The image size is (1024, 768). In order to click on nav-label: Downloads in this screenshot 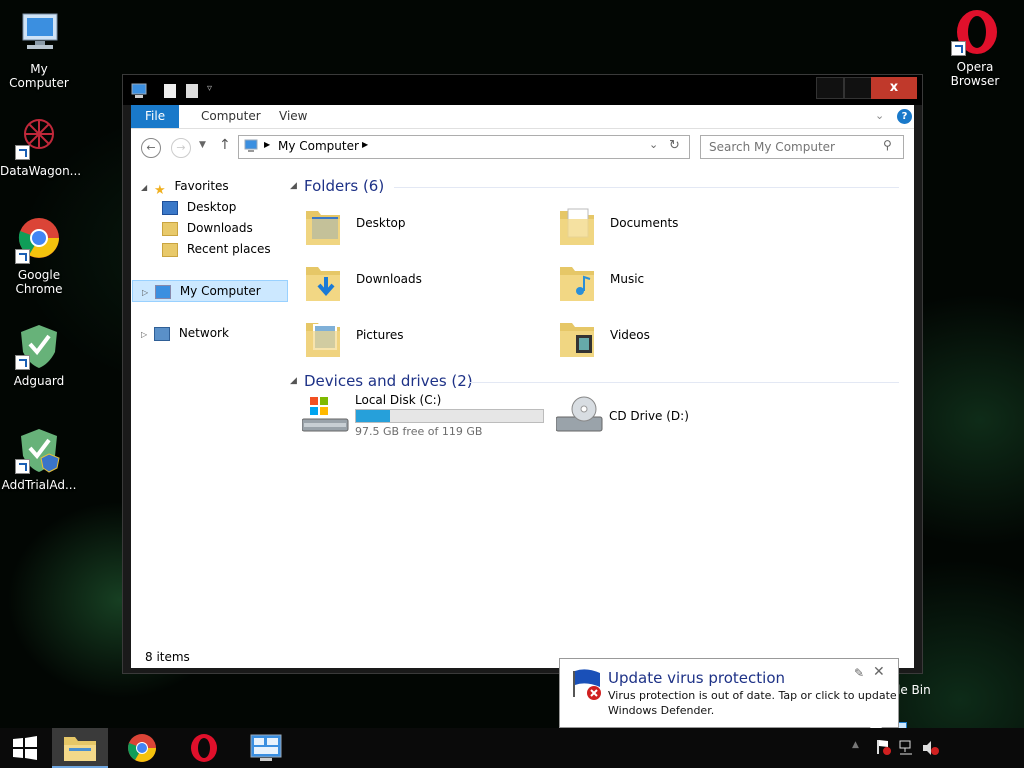, I will do `click(219, 228)`.